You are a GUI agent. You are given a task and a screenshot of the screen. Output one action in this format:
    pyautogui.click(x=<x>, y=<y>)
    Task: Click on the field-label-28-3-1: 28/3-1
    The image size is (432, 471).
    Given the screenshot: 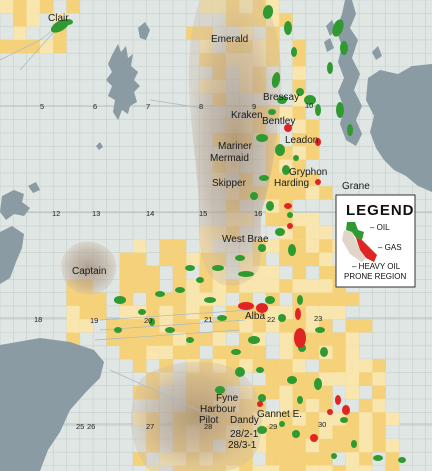 What is the action you would take?
    pyautogui.click(x=242, y=445)
    